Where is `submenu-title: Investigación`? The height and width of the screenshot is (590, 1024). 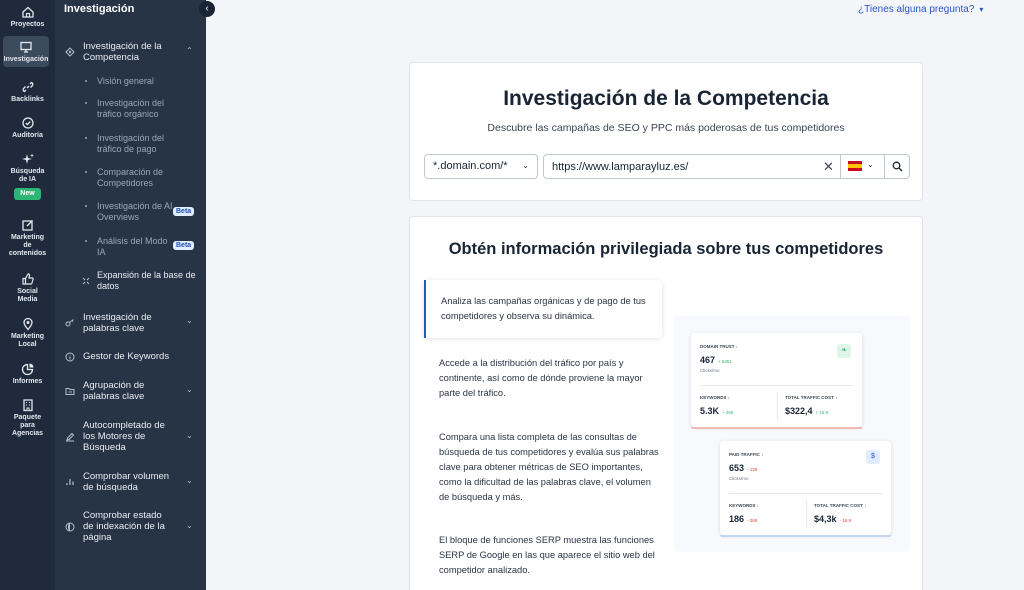 submenu-title: Investigación is located at coordinates (99, 9).